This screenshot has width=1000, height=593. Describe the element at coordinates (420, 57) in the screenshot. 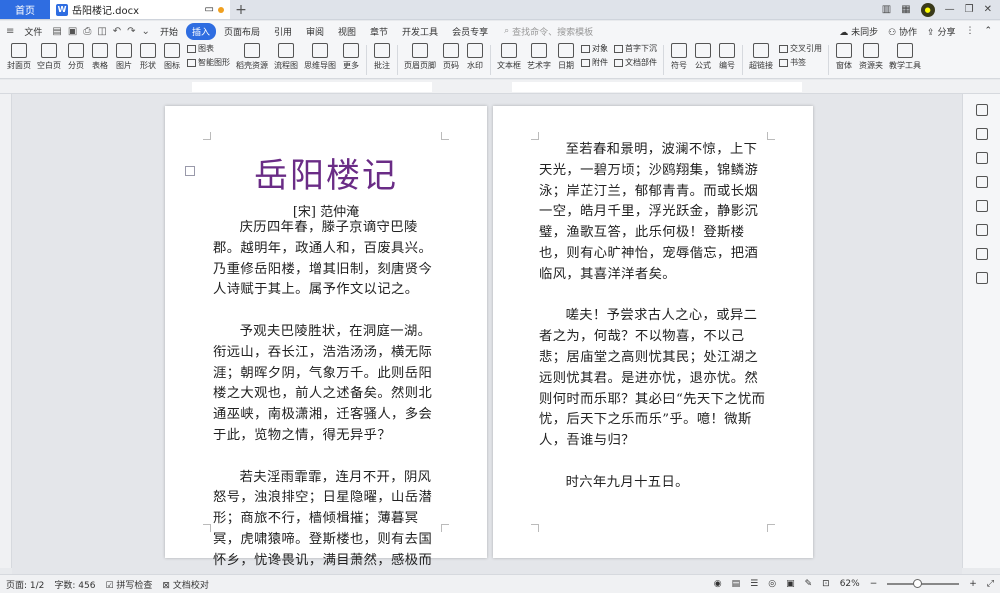

I see `header-footer-button: 页眉页脚` at that location.